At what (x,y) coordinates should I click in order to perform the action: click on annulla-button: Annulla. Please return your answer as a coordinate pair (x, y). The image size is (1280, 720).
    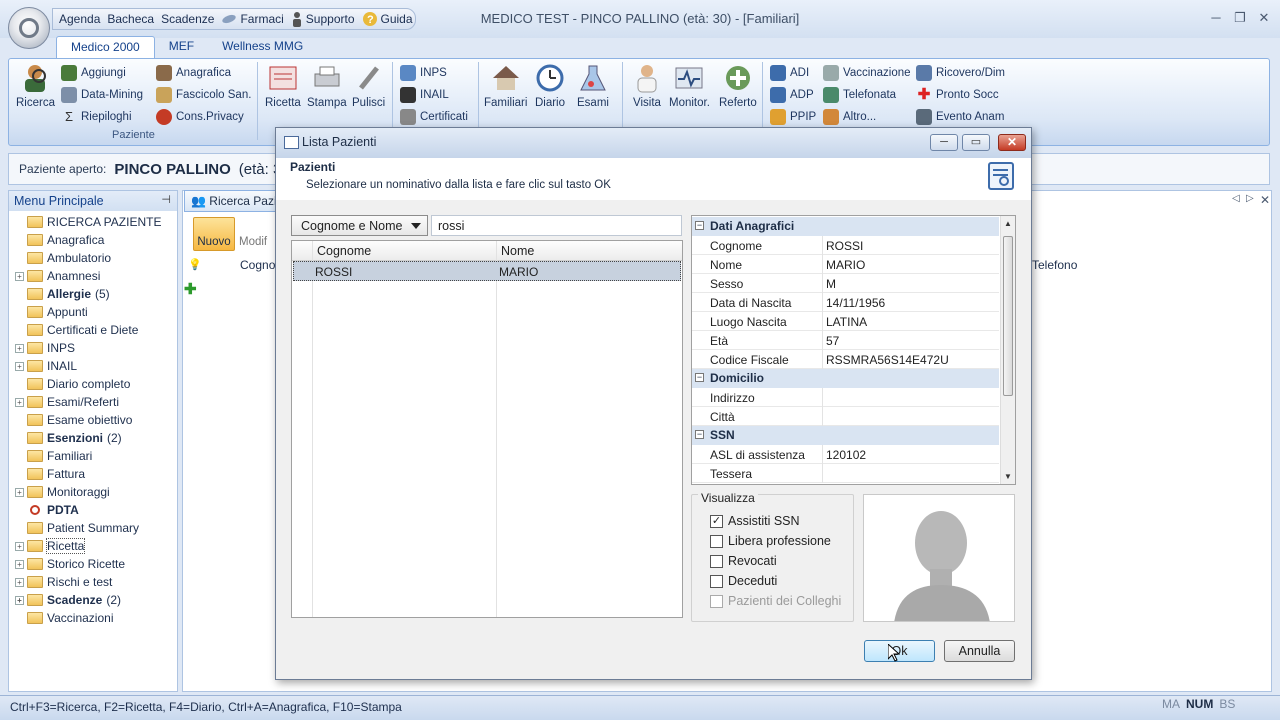
    Looking at the image, I should click on (979, 651).